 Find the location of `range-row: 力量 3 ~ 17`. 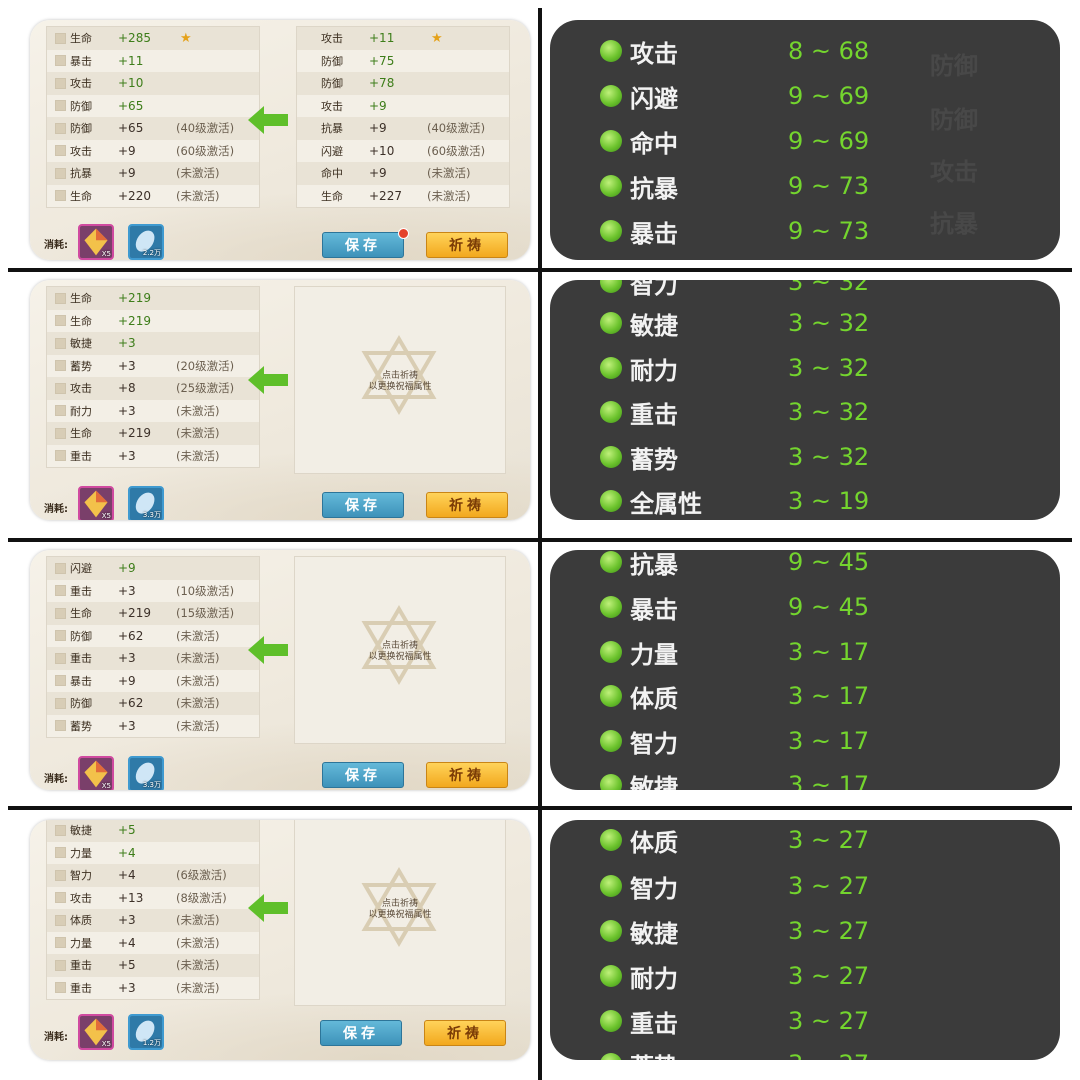

range-row: 力量 3 ~ 17 is located at coordinates (734, 652).